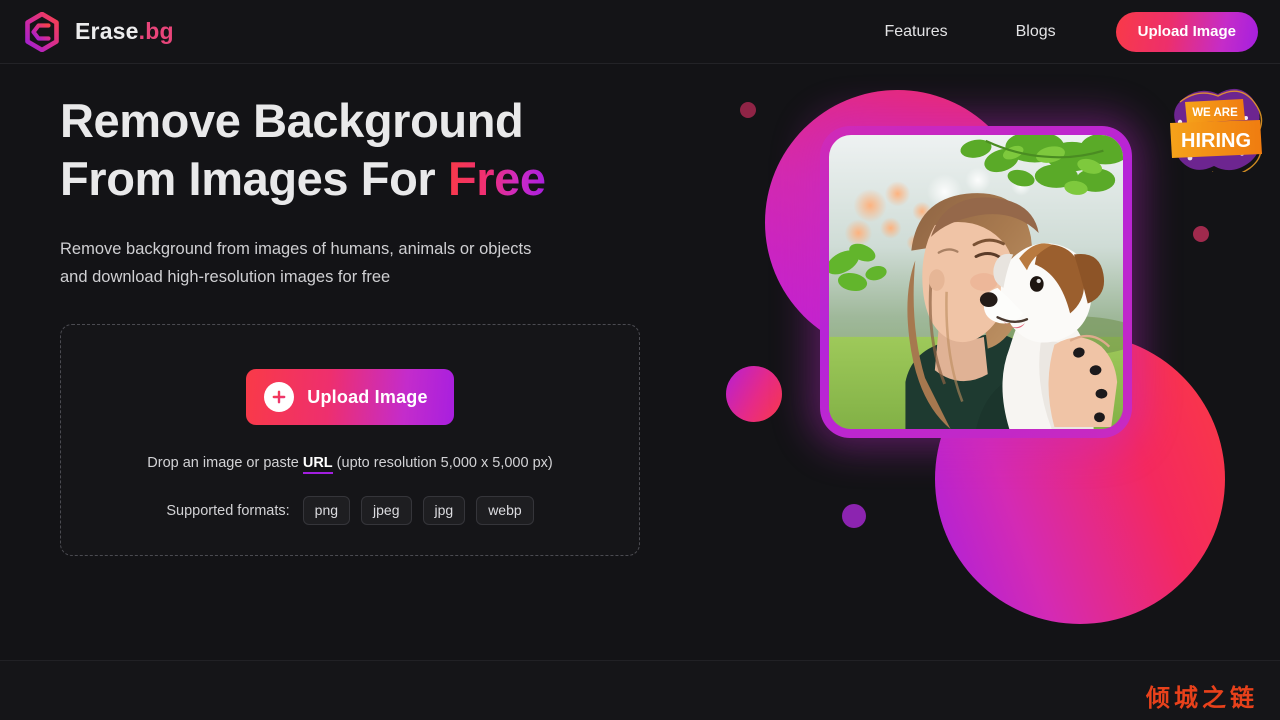 The height and width of the screenshot is (720, 1280). Describe the element at coordinates (1036, 32) in the screenshot. I see `nav-link-blogs: Blogs` at that location.